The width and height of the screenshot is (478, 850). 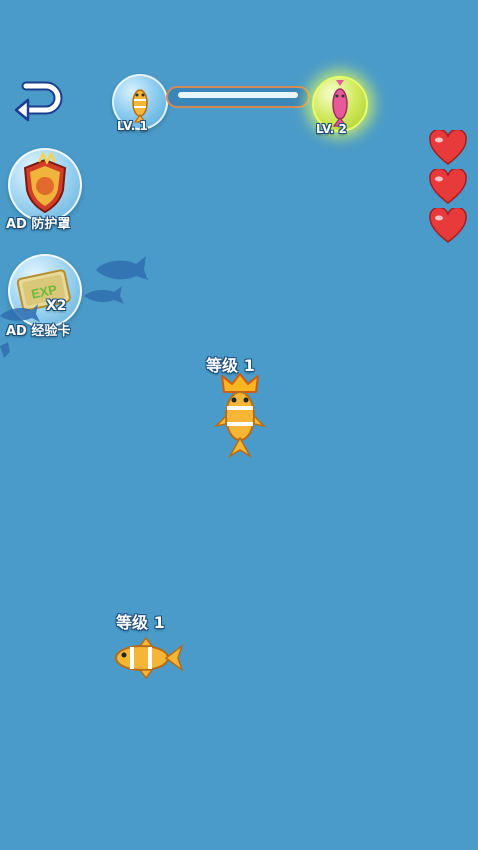 I want to click on progress-fill, so click(x=238, y=95).